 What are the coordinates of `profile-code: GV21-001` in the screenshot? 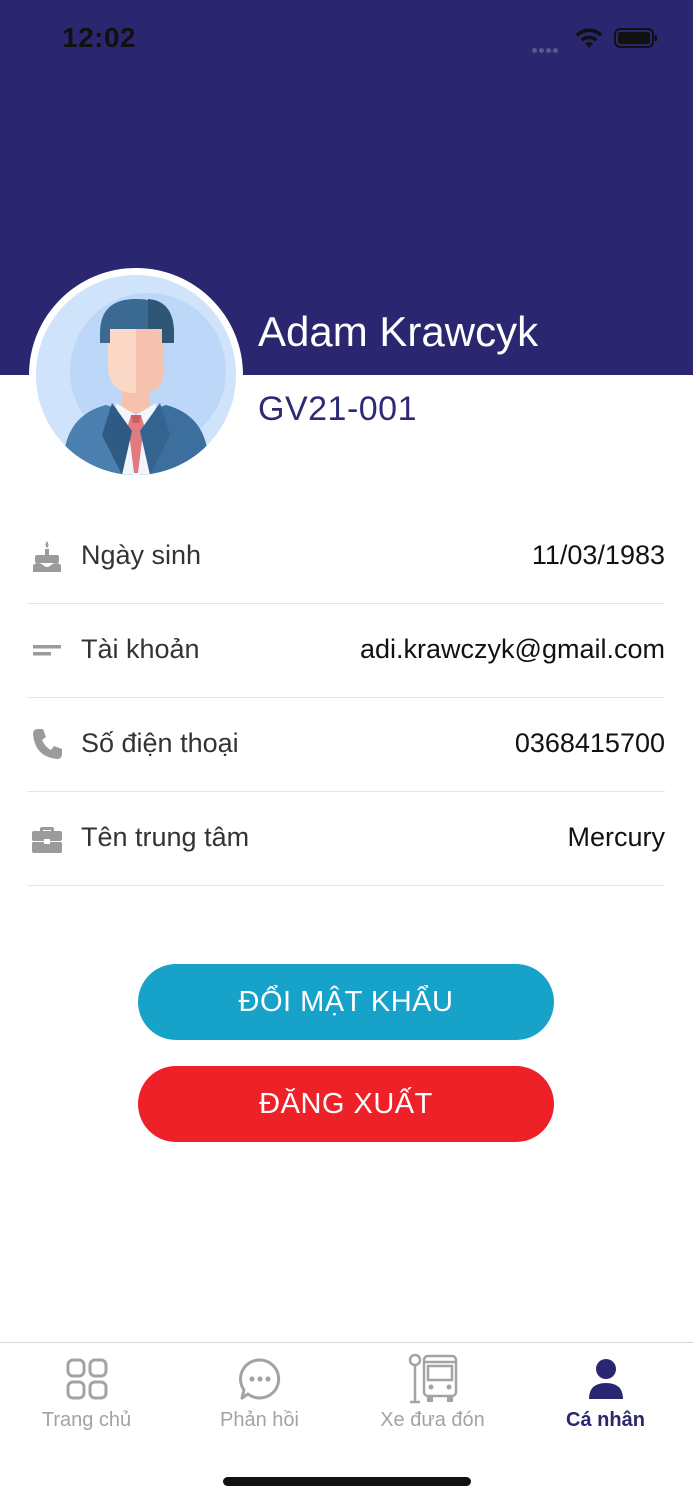 It's located at (337, 409).